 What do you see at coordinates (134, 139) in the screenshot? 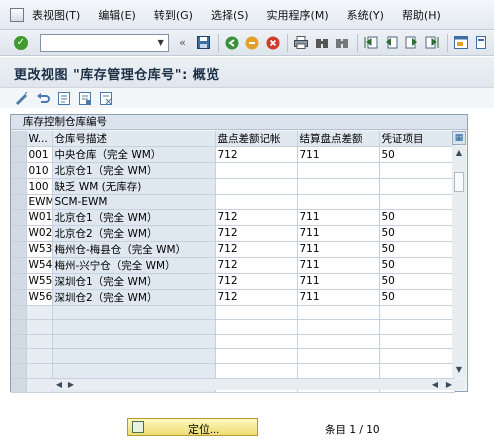
I see `column-header-description: 仓库号描述` at bounding box center [134, 139].